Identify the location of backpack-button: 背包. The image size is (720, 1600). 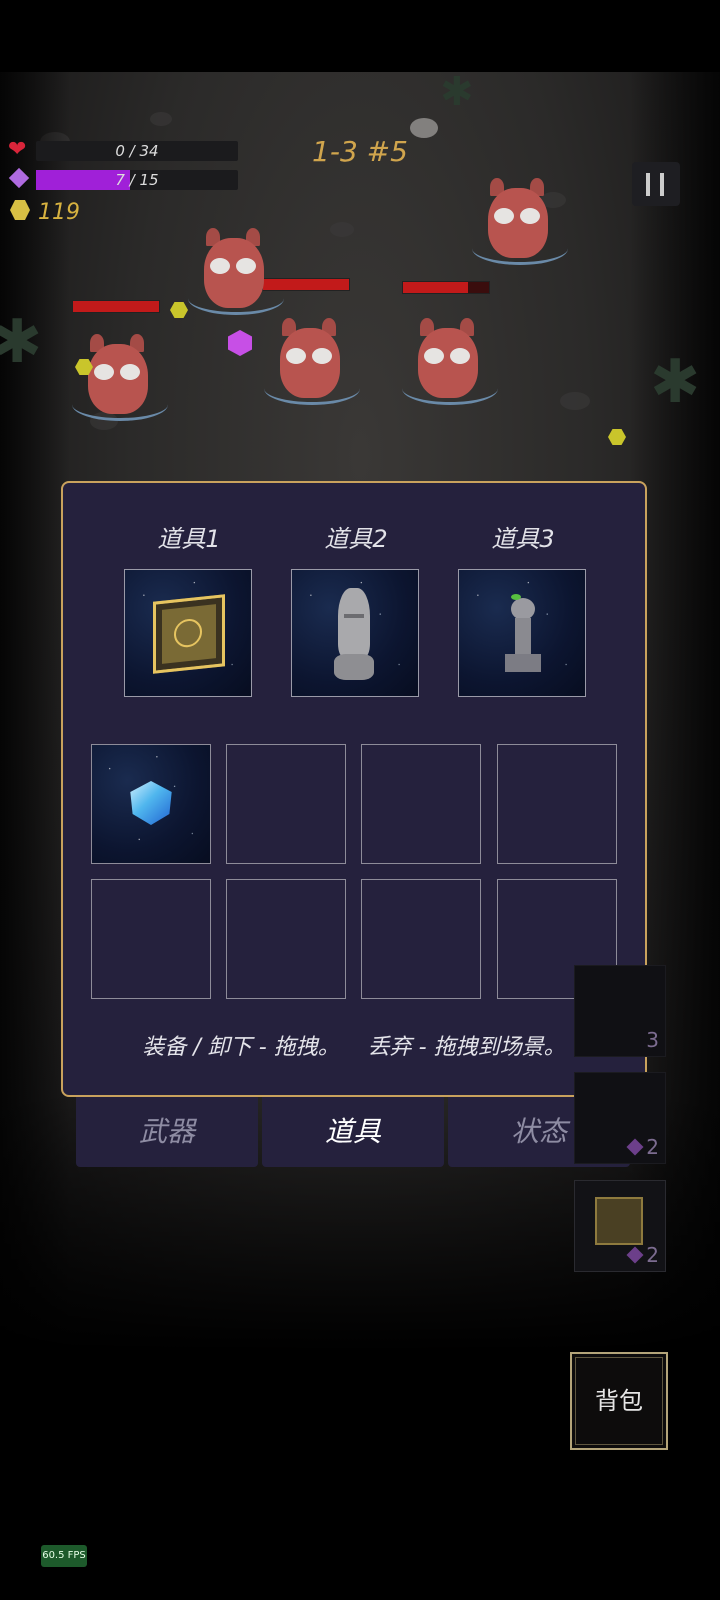
(619, 1401).